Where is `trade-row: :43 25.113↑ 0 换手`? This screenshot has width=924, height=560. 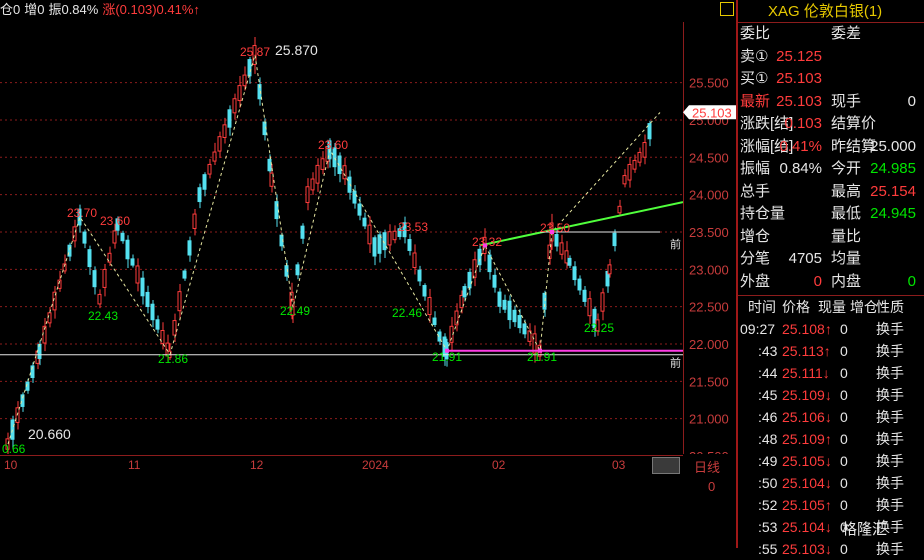 trade-row: :43 25.113↑ 0 换手 is located at coordinates (831, 351).